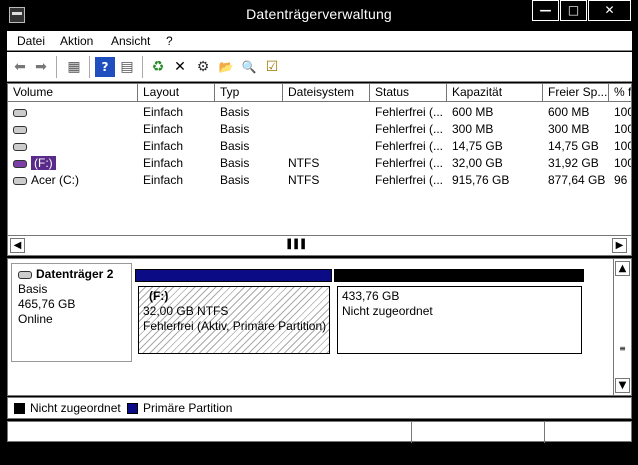  I want to click on maximize-button: □, so click(573, 10).